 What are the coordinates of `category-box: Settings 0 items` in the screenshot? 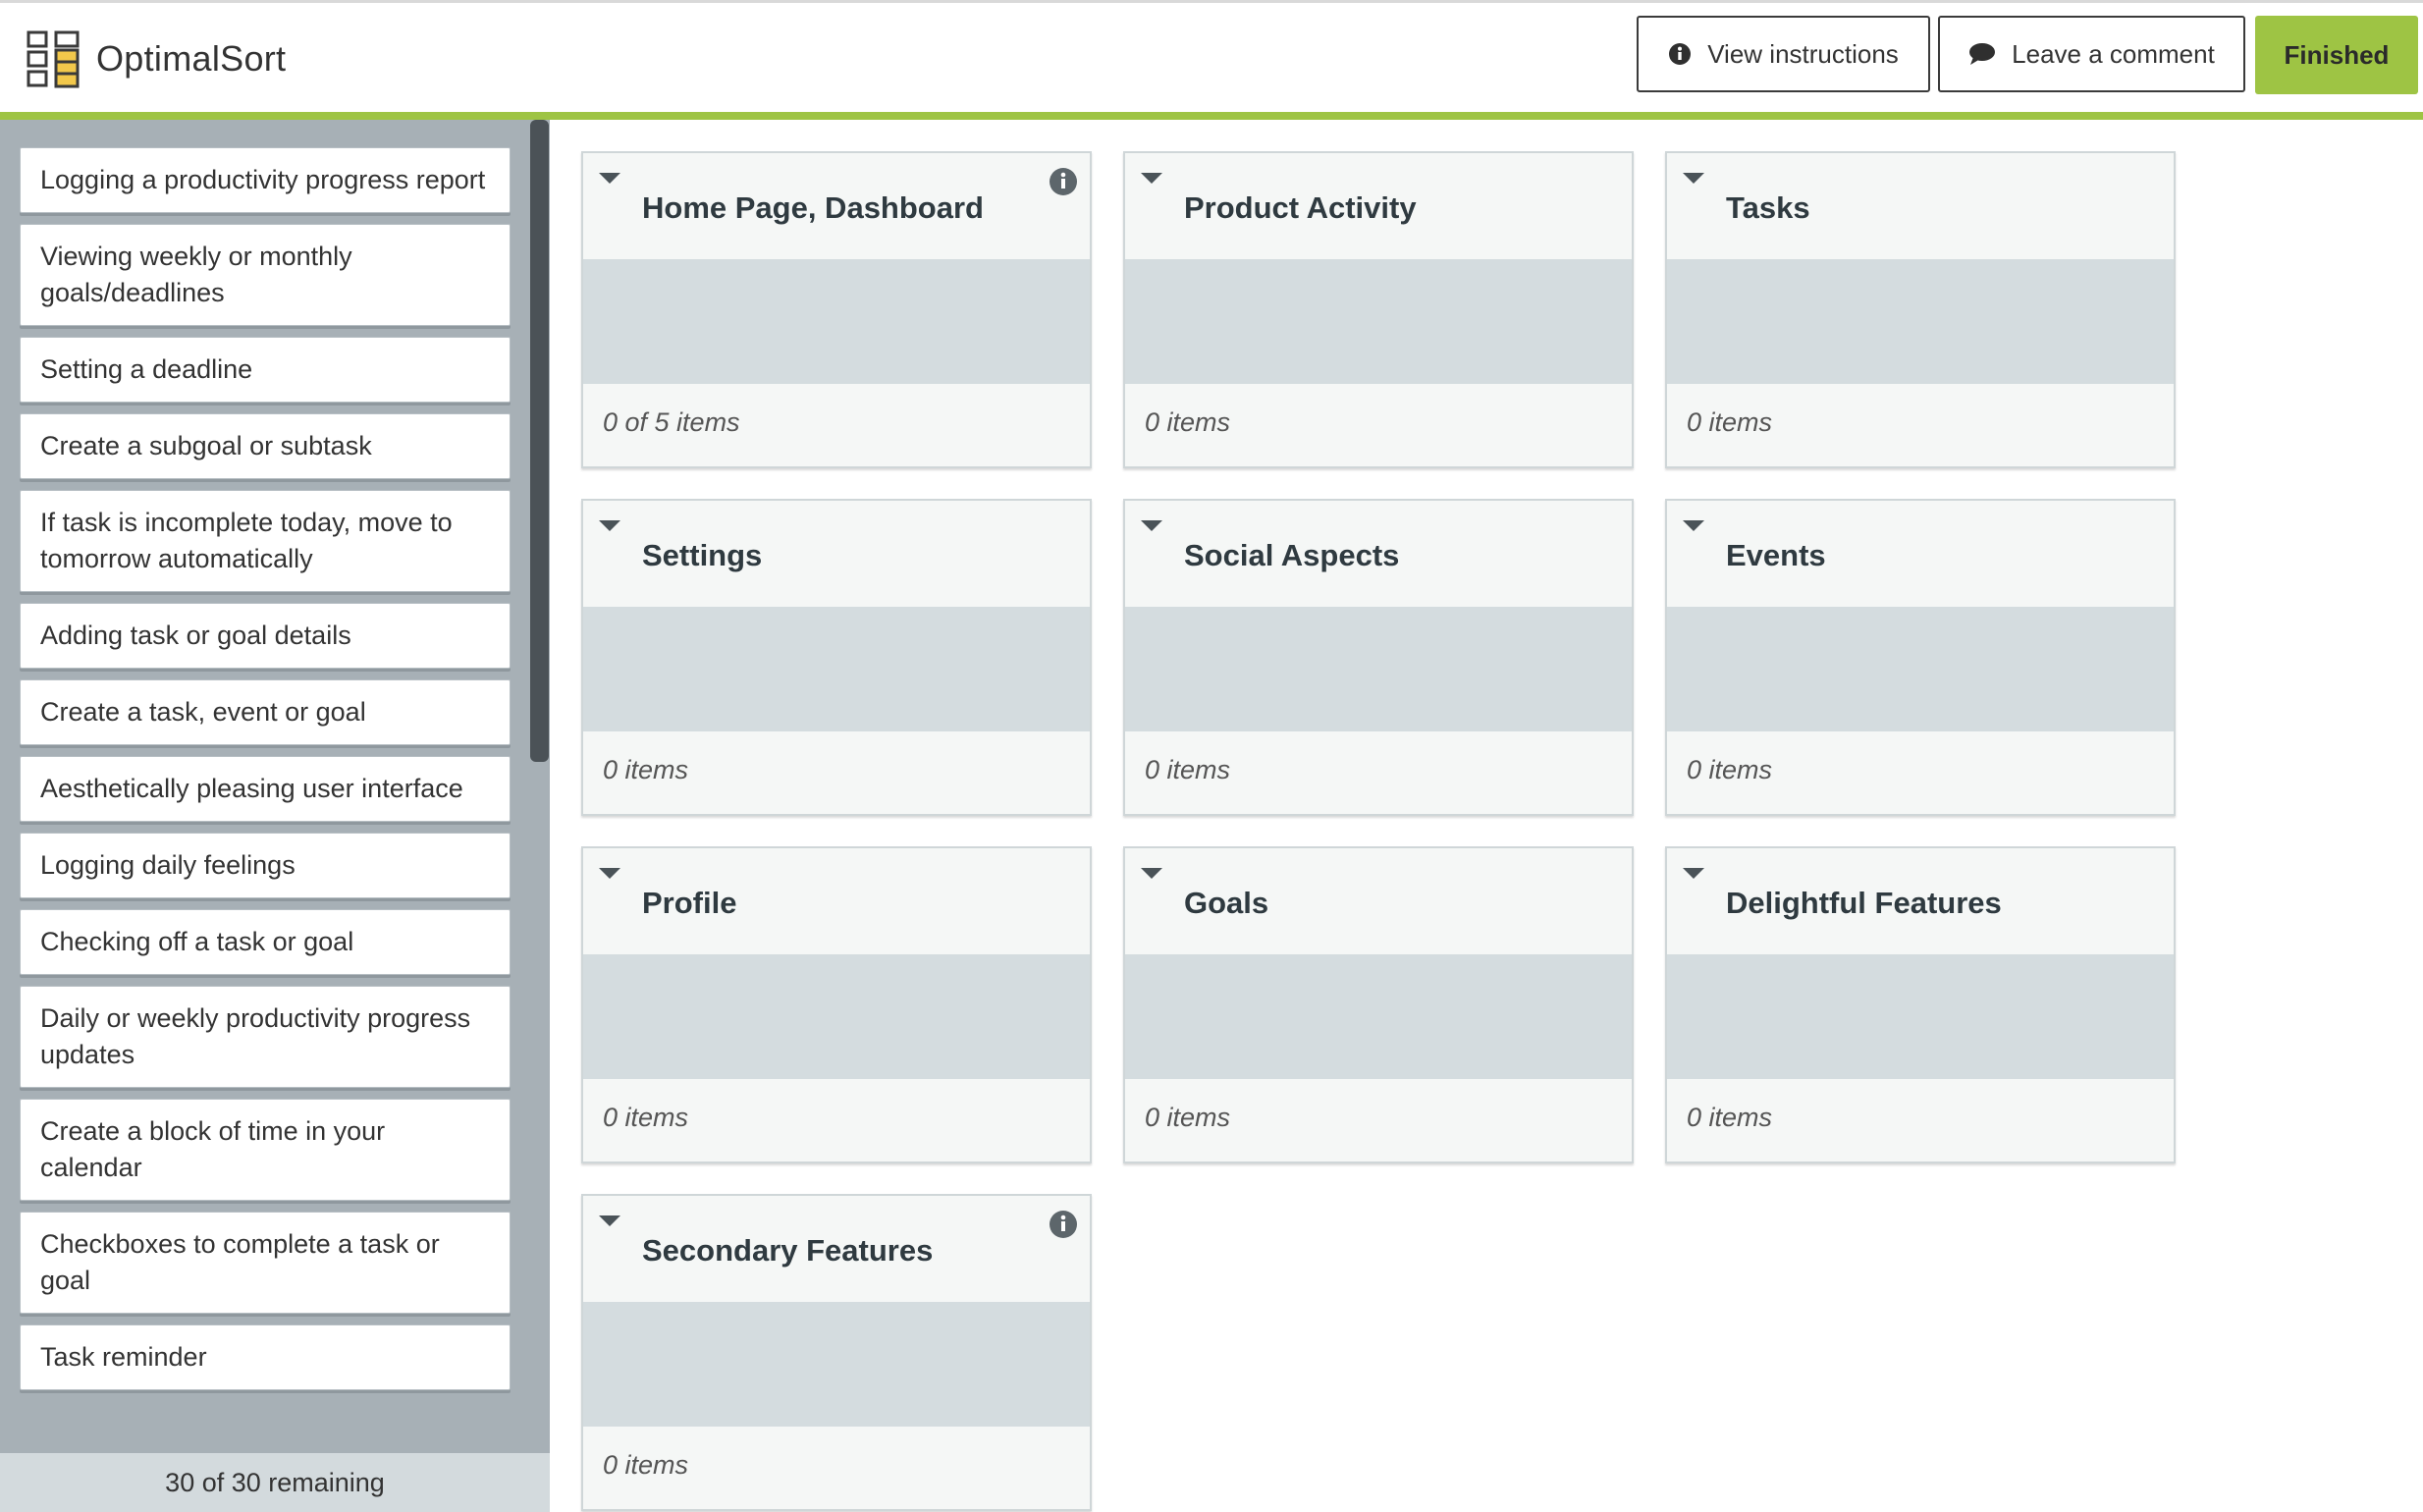 It's located at (836, 657).